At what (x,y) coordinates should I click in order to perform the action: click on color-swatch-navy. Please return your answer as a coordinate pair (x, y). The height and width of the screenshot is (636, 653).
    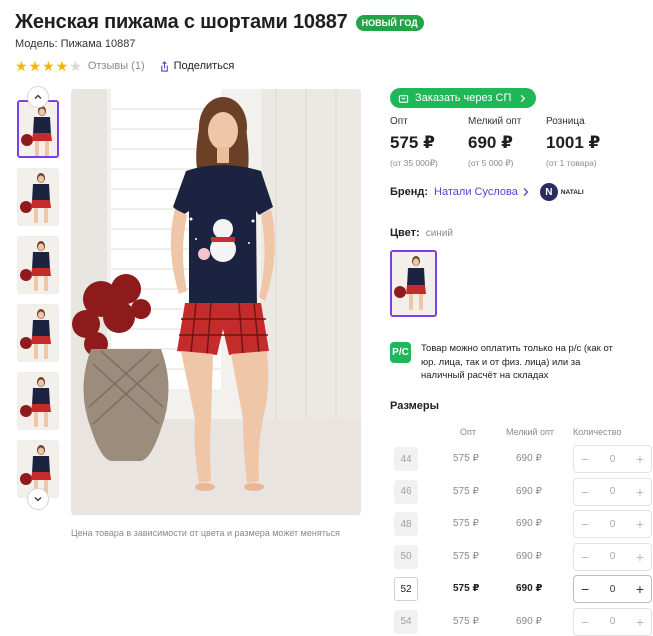
    Looking at the image, I should click on (413, 283).